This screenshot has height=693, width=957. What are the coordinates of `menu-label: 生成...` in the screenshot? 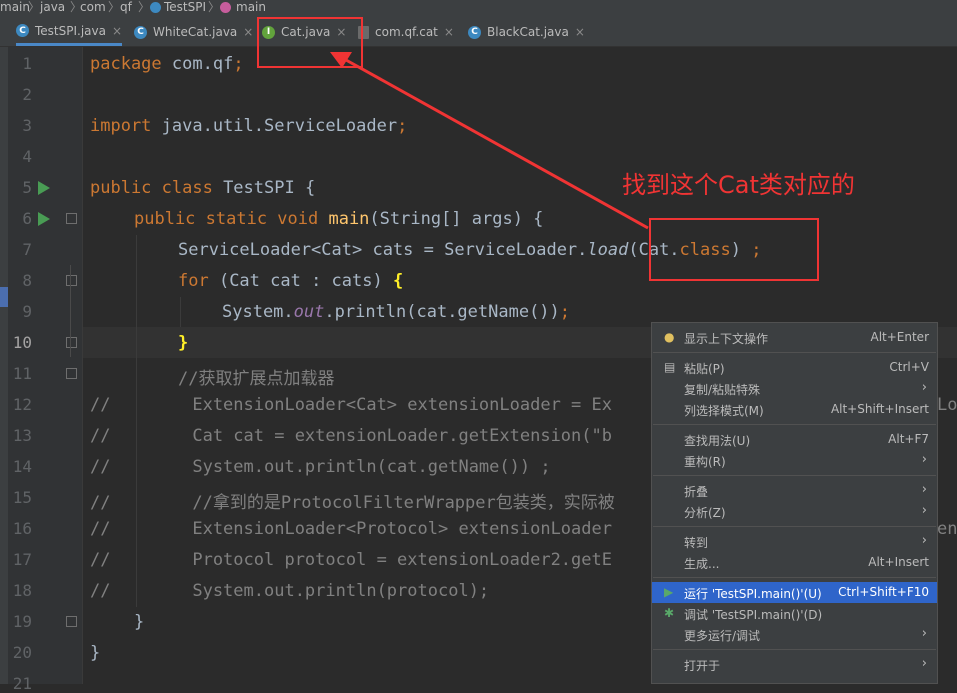 It's located at (702, 564).